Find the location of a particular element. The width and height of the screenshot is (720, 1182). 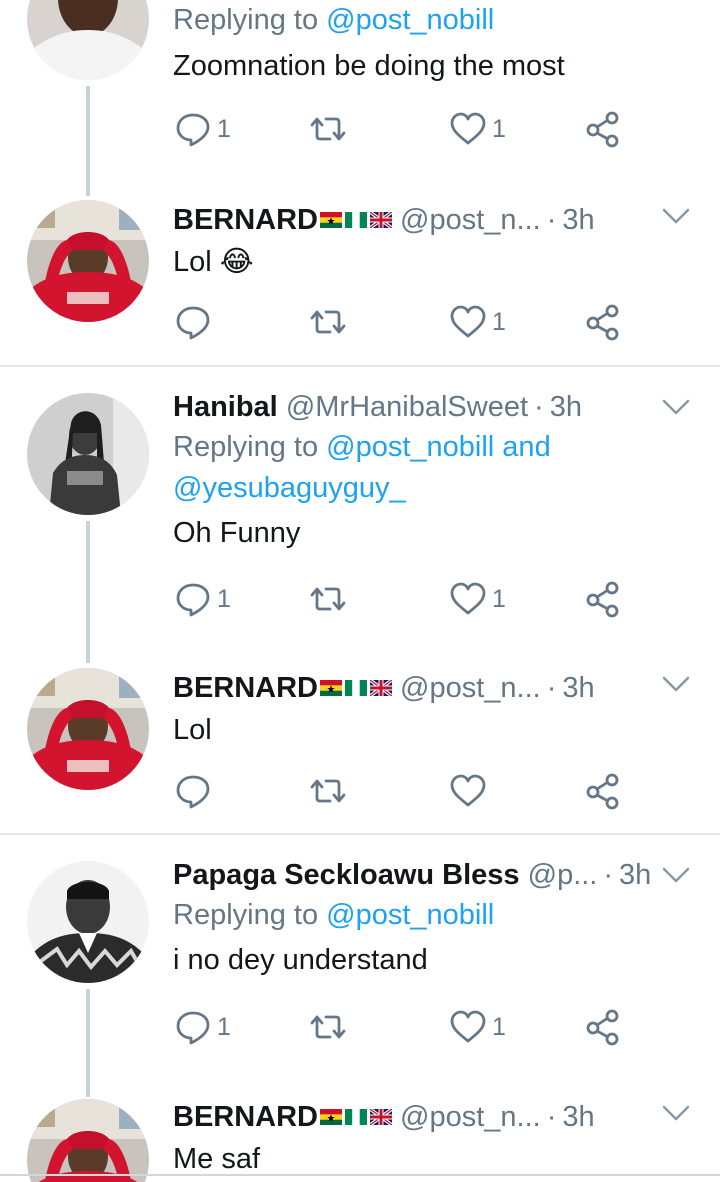

nigeria-flag-icon is located at coordinates (356, 688).